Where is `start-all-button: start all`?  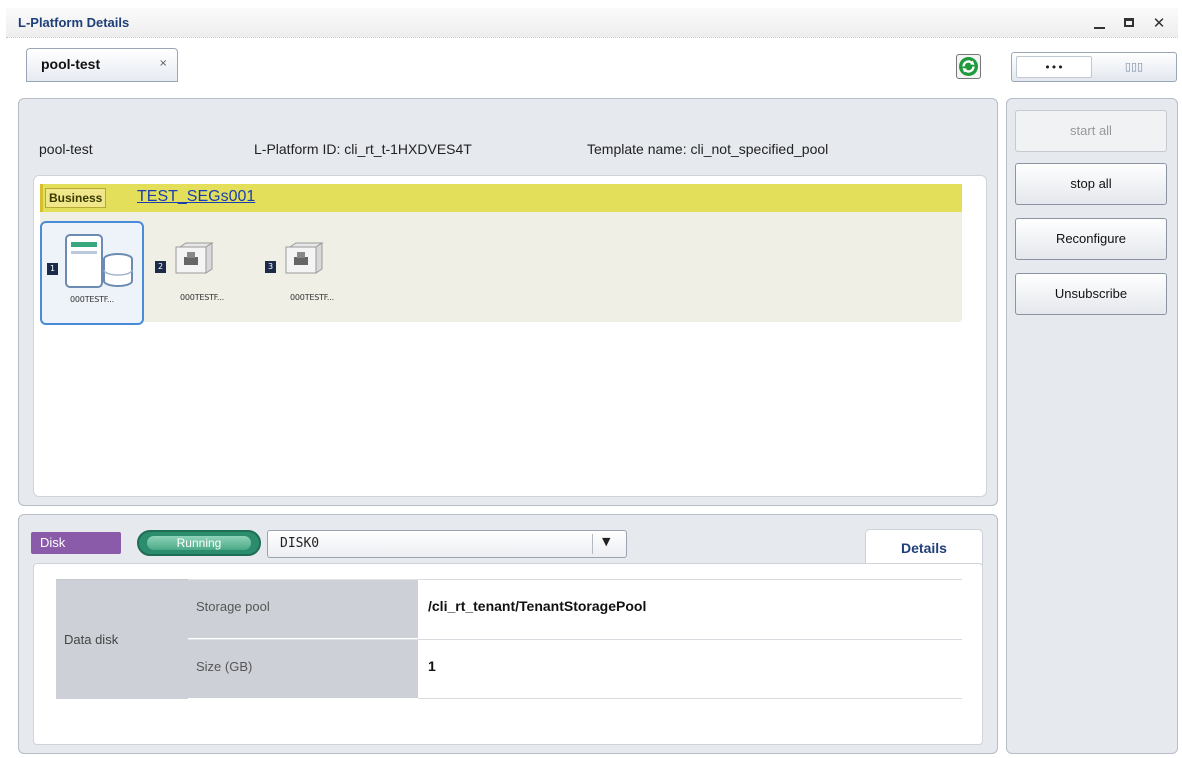 start-all-button: start all is located at coordinates (1091, 131).